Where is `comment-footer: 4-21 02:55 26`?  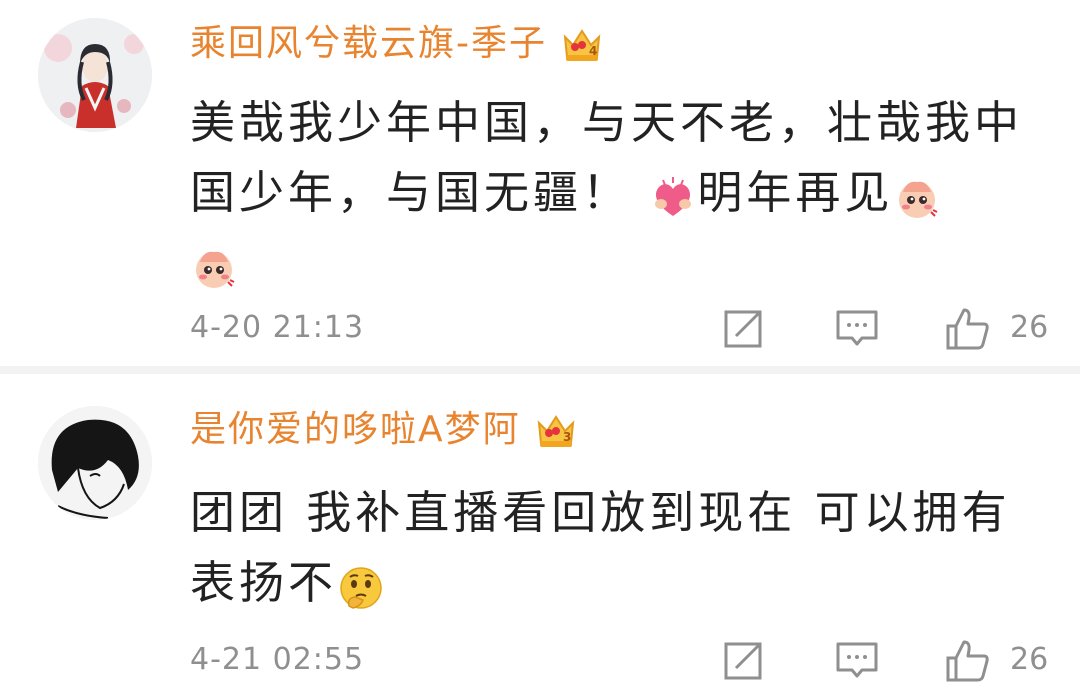
comment-footer: 4-21 02:55 26 is located at coordinates (620, 660).